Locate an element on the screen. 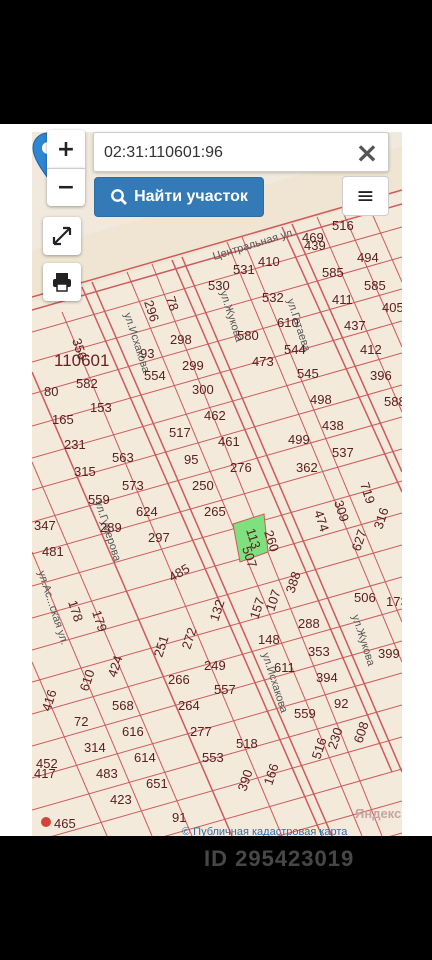  parcel-number: 563 is located at coordinates (123, 457).